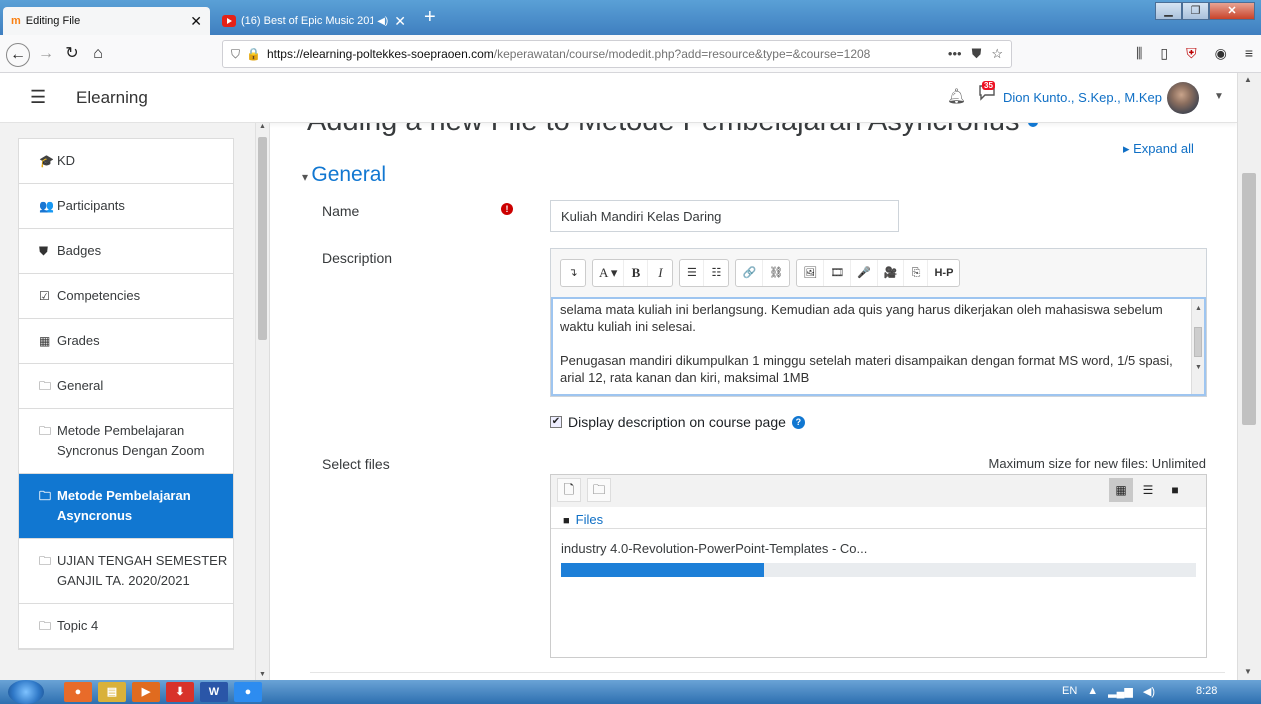 The image size is (1261, 704). Describe the element at coordinates (262, 401) in the screenshot. I see `drawer-scrollbar: ▲ ▼` at that location.